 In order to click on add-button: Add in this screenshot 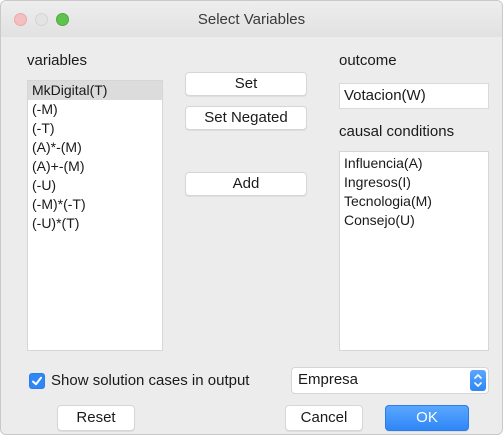, I will do `click(246, 184)`.